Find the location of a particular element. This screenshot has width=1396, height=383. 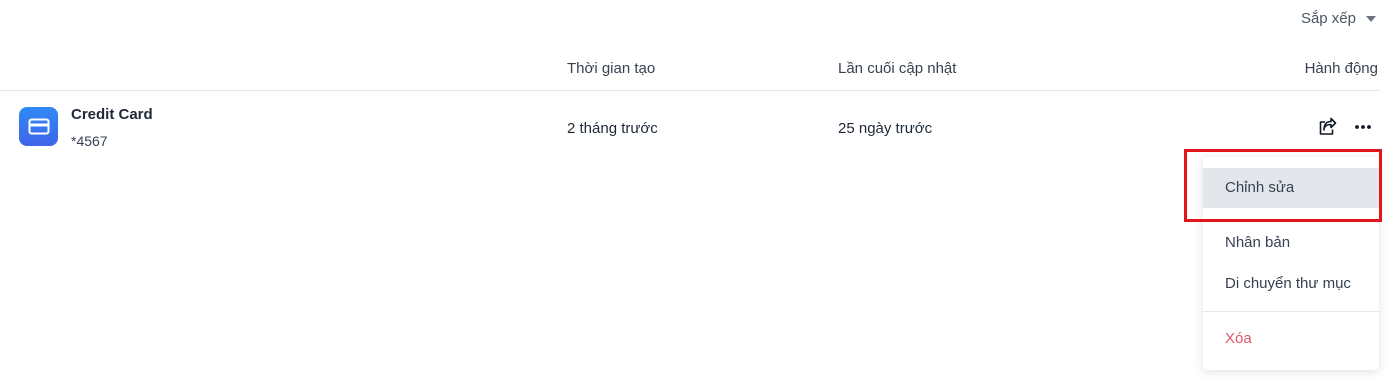

header-actions: Hành động is located at coordinates (1341, 68).